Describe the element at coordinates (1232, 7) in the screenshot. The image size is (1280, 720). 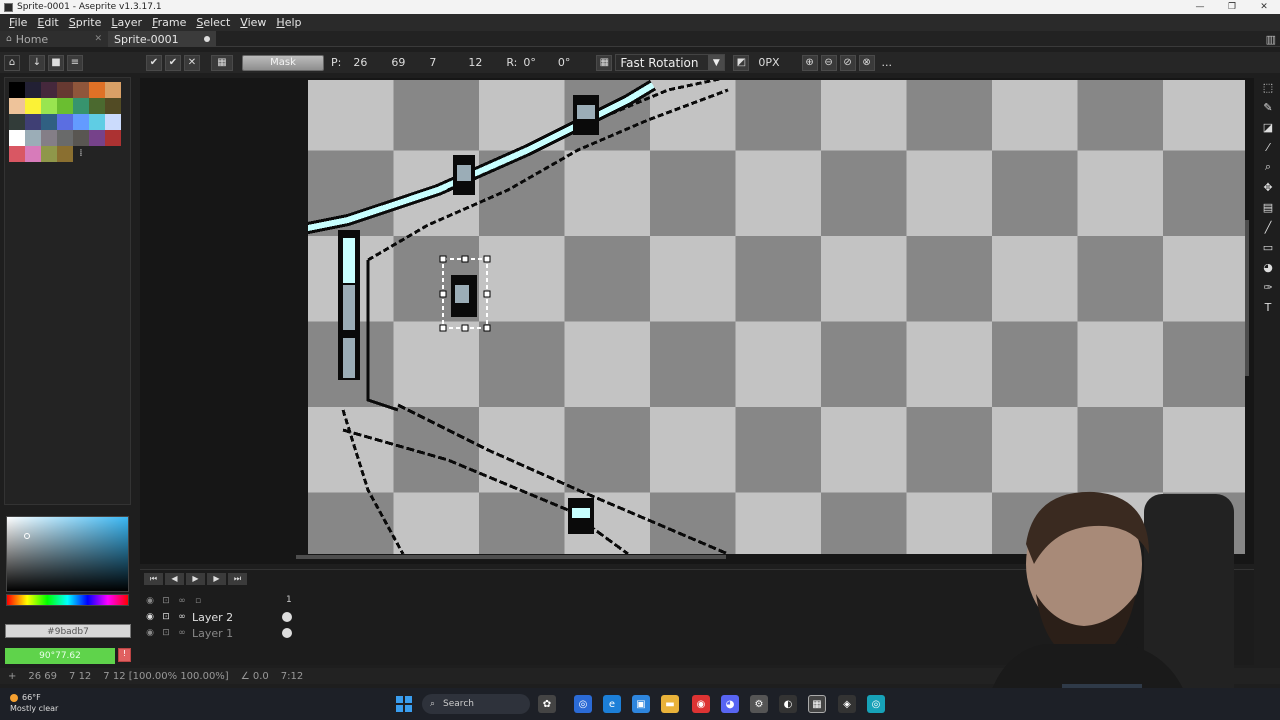
I see `maximize-button: ❐` at that location.